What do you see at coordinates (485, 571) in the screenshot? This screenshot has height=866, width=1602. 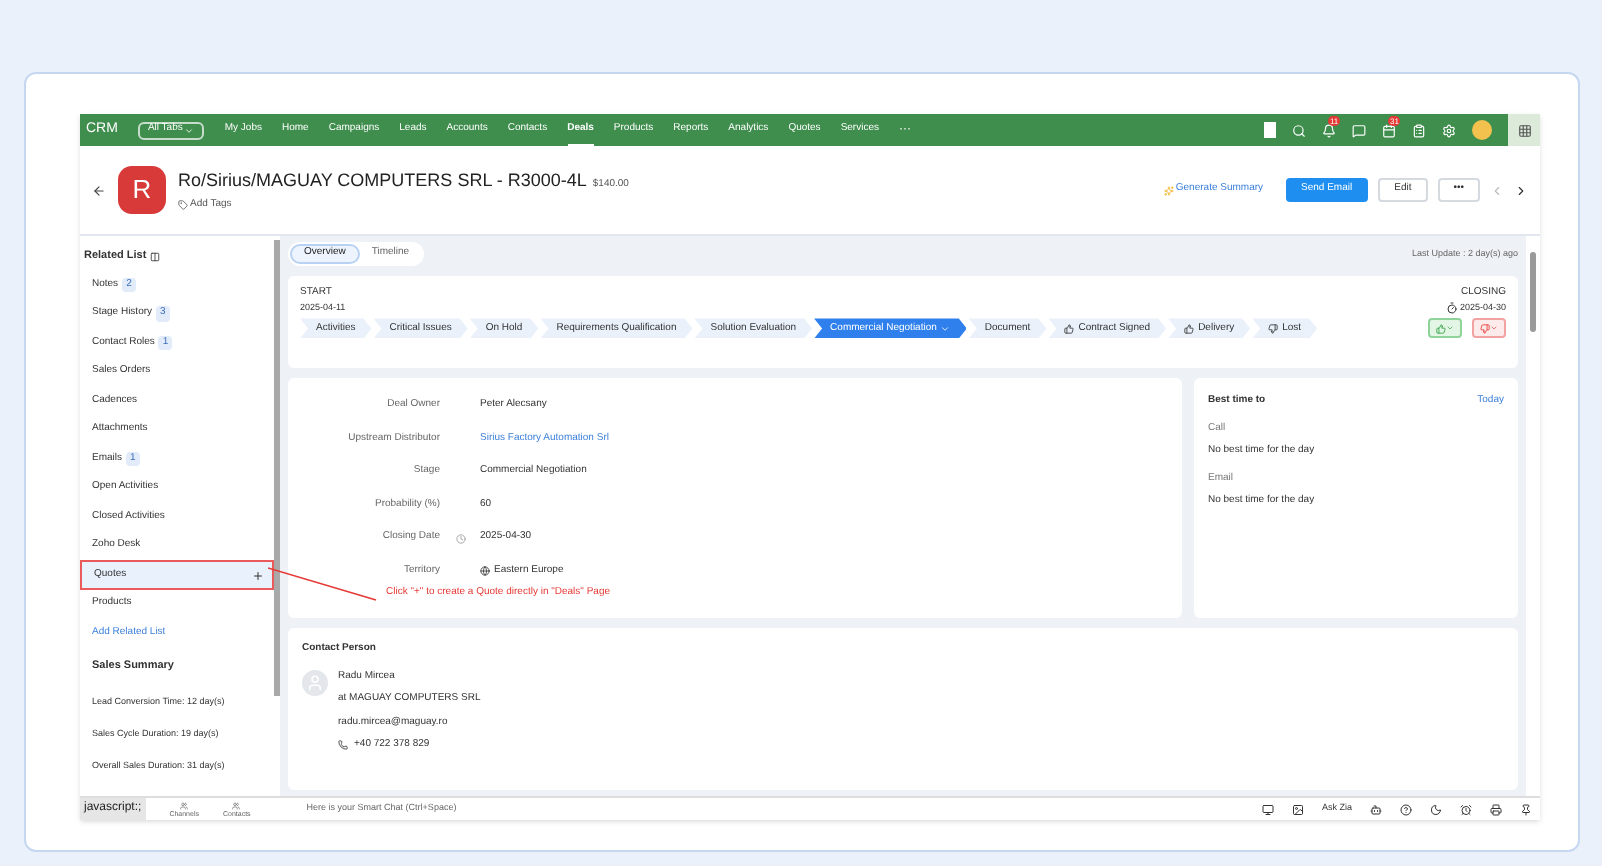 I see `globe-icon` at bounding box center [485, 571].